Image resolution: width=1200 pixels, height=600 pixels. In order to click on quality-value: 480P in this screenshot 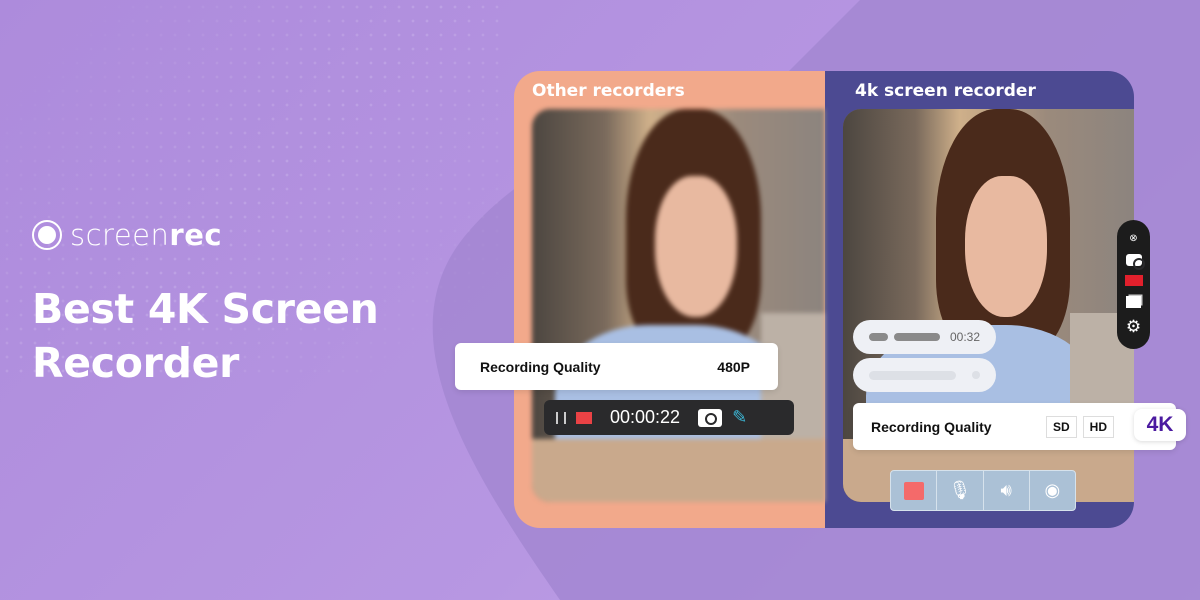, I will do `click(733, 366)`.